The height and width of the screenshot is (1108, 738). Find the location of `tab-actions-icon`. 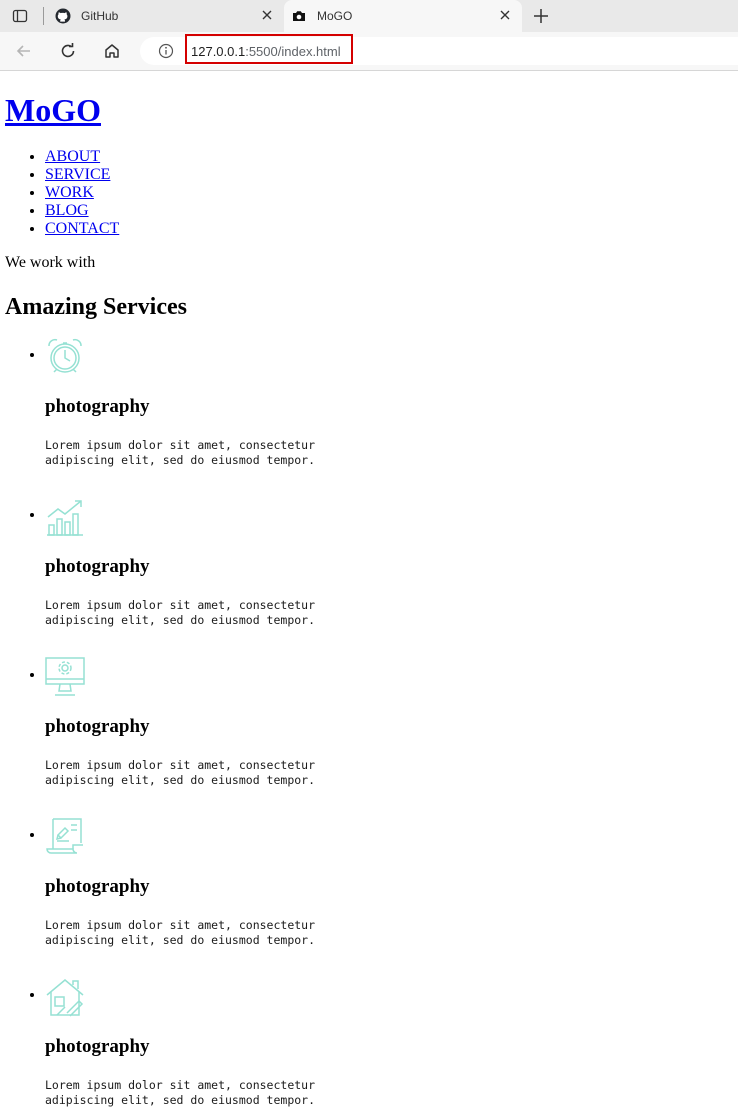

tab-actions-icon is located at coordinates (20, 16).